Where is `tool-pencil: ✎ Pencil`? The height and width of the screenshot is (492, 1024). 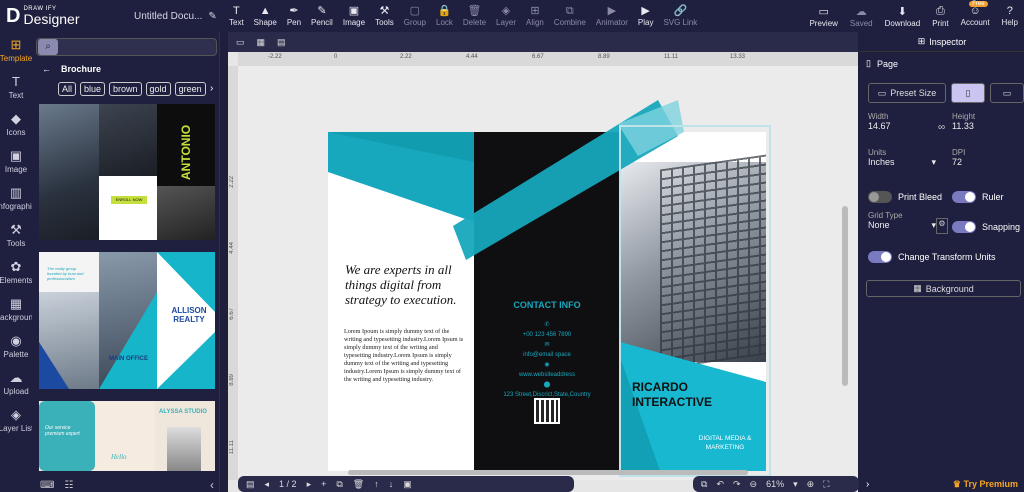
tool-pencil: ✎ Pencil is located at coordinates (322, 16).